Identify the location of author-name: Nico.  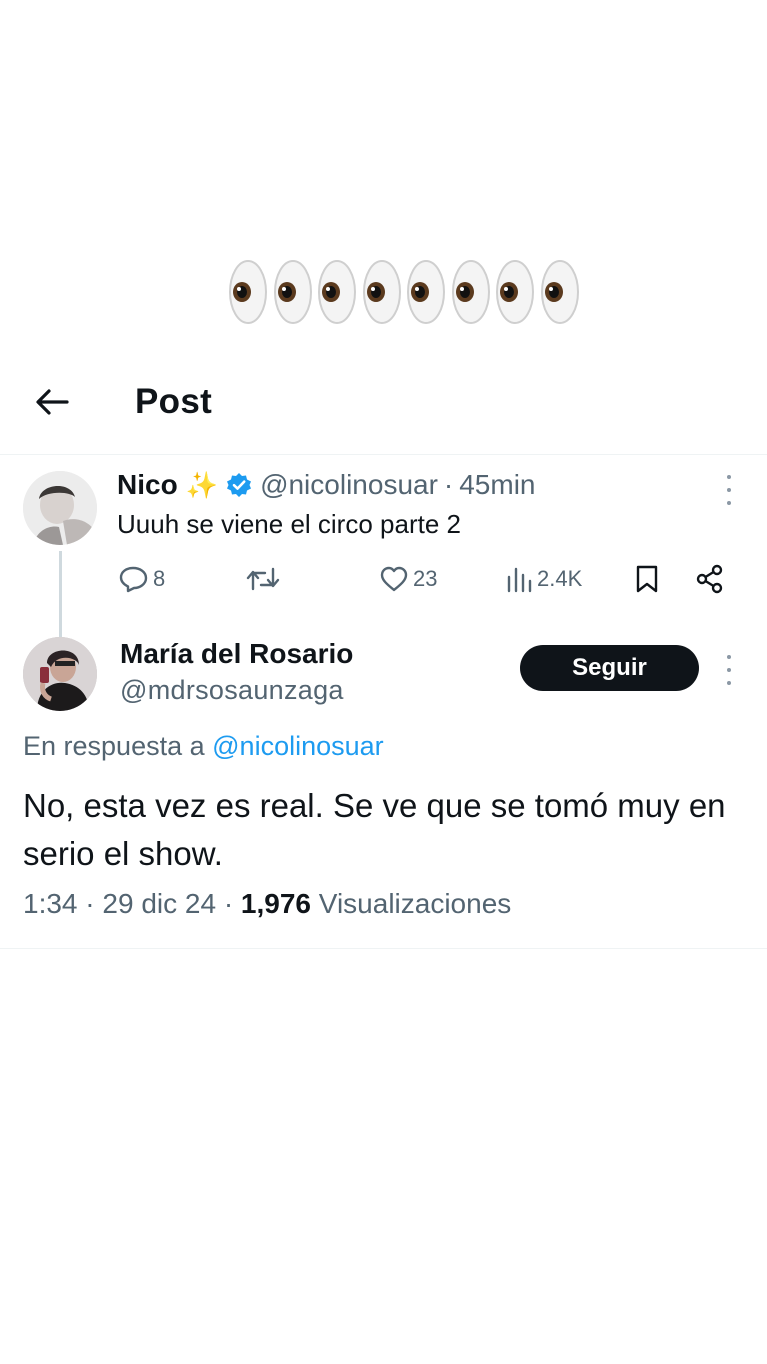
(147, 485).